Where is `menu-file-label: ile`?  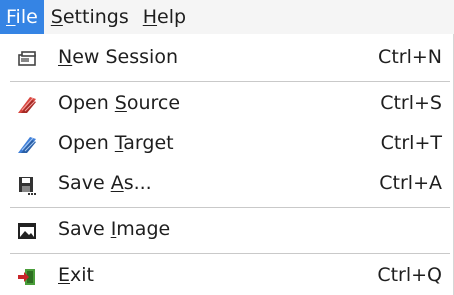 menu-file-label: ile is located at coordinates (26, 17).